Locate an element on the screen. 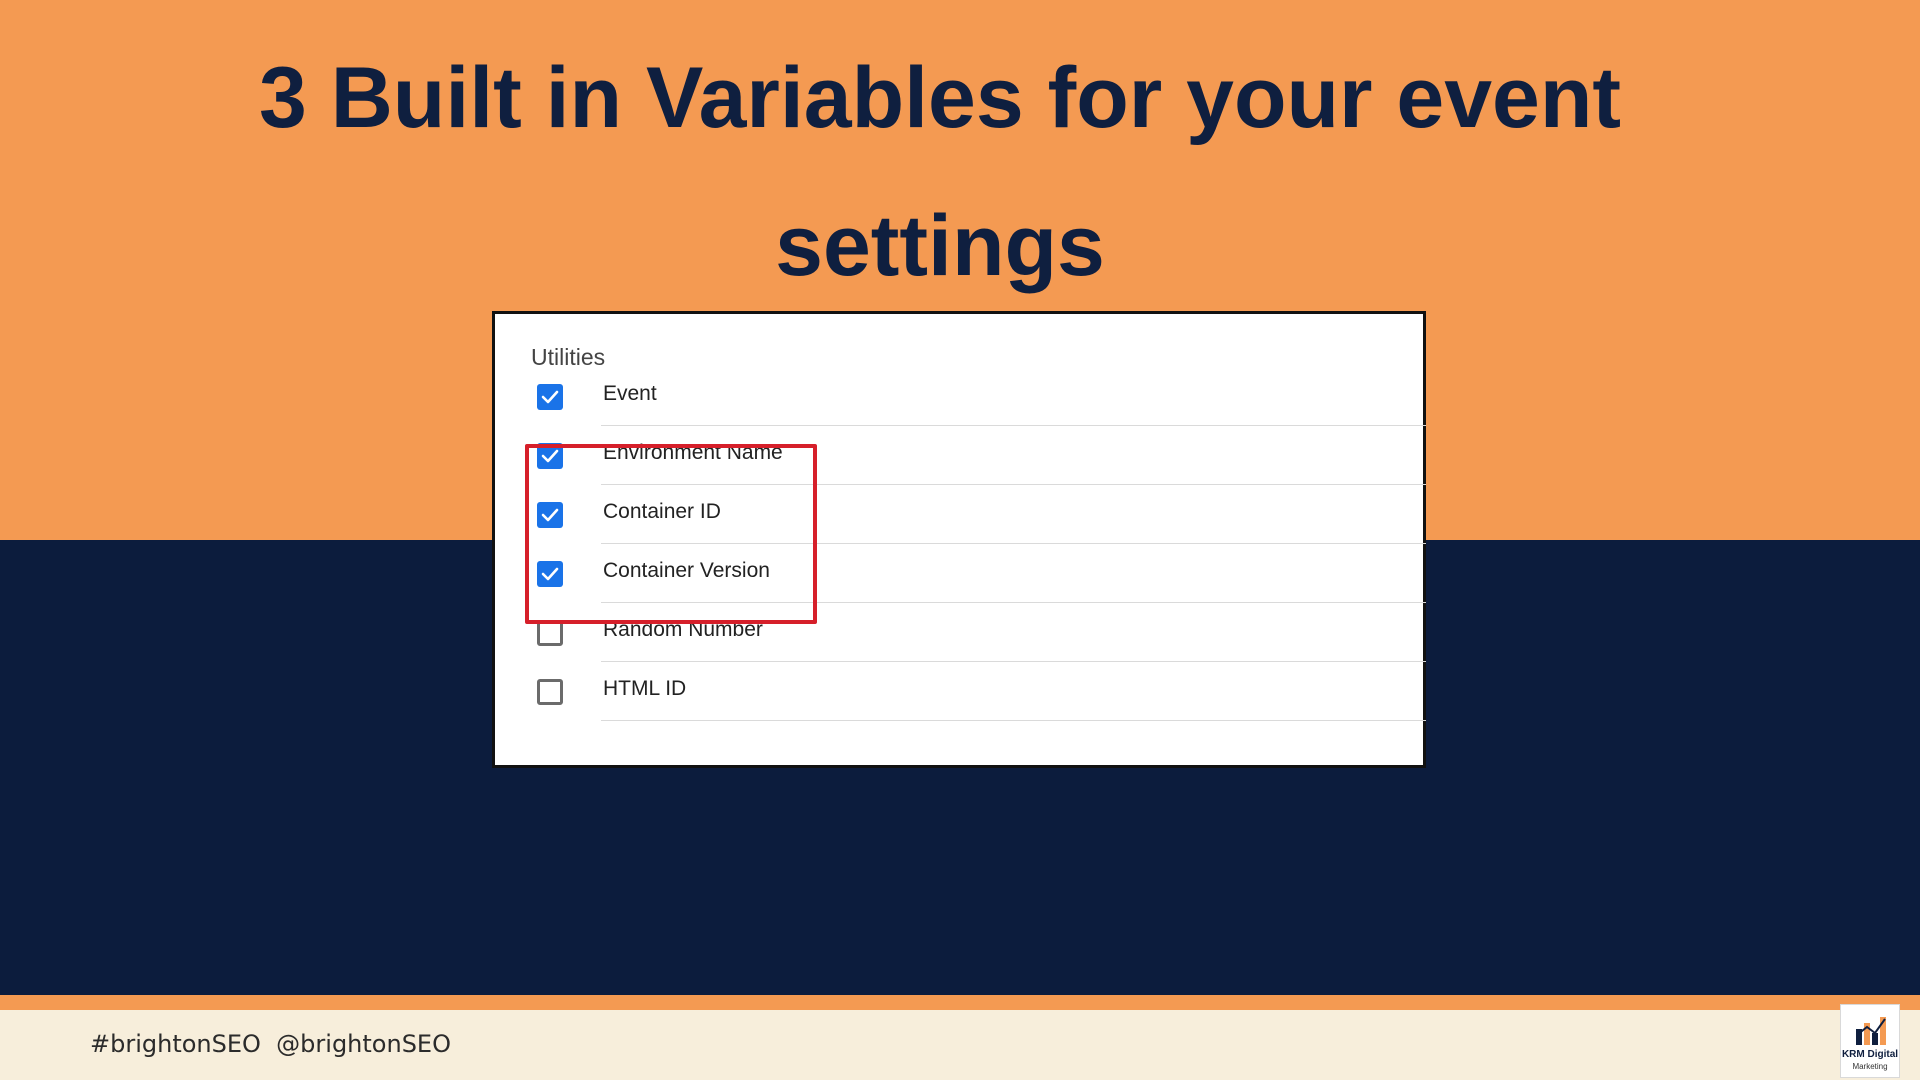 This screenshot has width=1920, height=1080. red-highlight-box is located at coordinates (671, 534).